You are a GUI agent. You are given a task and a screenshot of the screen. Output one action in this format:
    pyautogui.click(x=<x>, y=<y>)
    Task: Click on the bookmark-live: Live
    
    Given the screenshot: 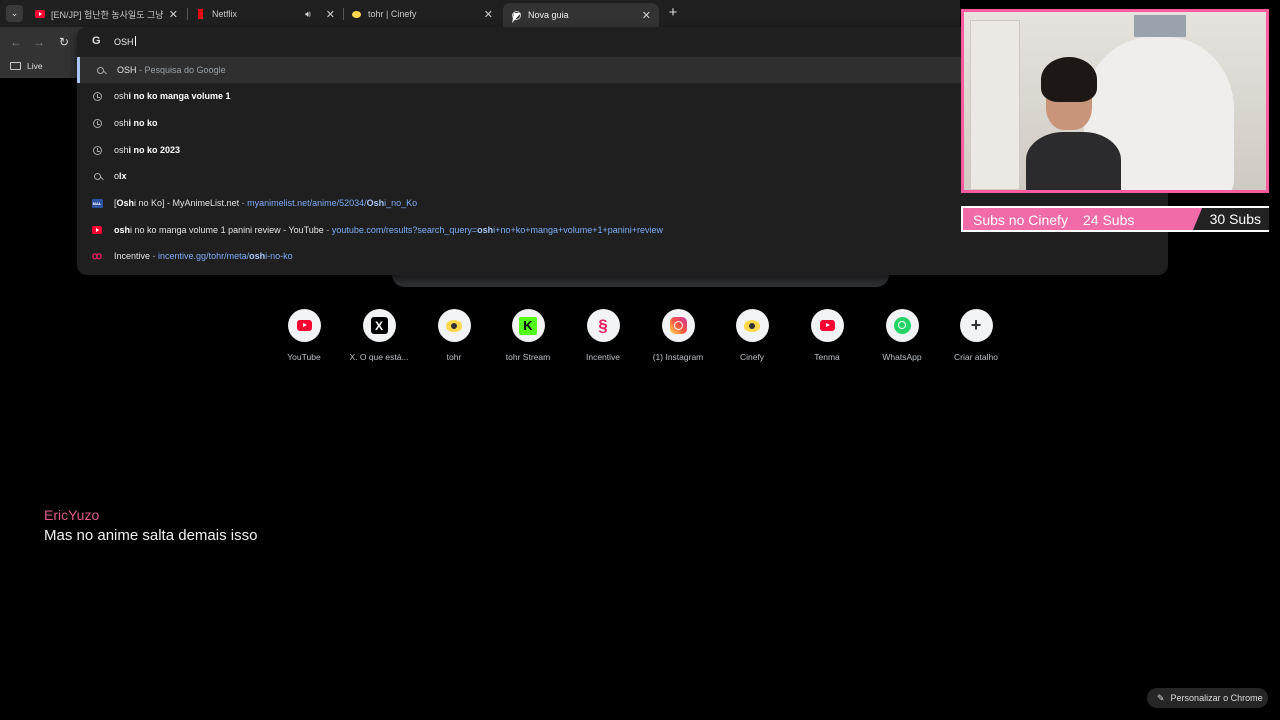 What is the action you would take?
    pyautogui.click(x=26, y=66)
    